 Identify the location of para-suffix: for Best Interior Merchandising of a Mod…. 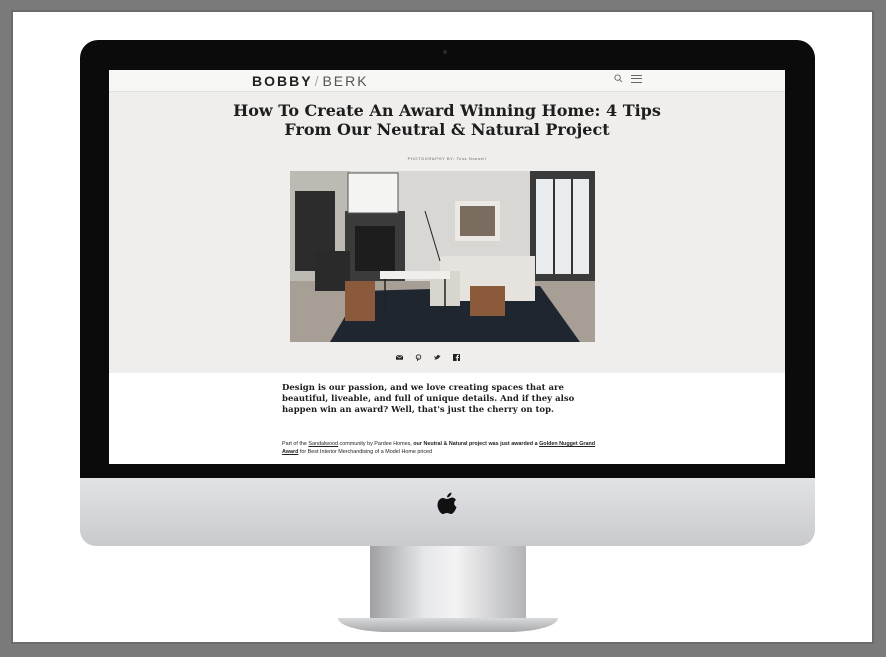
(365, 452).